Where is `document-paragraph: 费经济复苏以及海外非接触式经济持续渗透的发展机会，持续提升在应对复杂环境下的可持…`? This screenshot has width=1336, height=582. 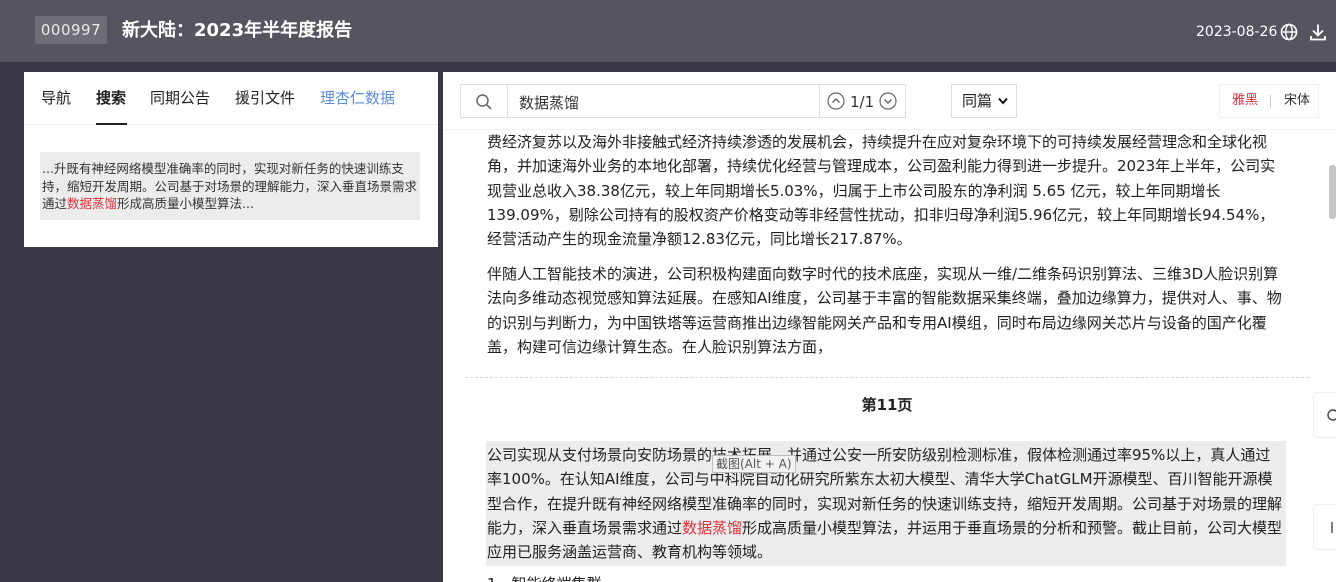
document-paragraph: 费经济复苏以及海外非接触式经济持续渗透的发展机会，持续提升在应对复杂环境下的可持… is located at coordinates (881, 191).